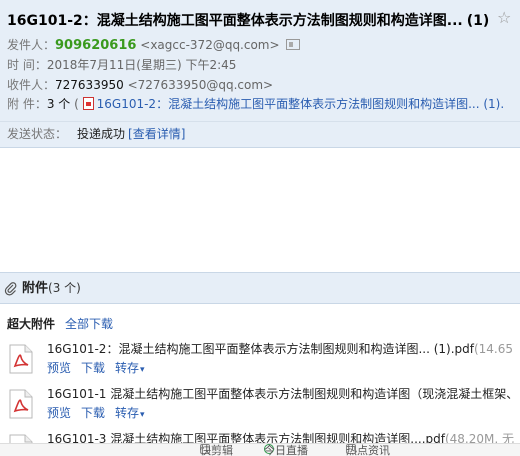 This screenshot has width=520, height=456. Describe the element at coordinates (37, 134) in the screenshot. I see `send-status-label: 发送状态：` at that location.